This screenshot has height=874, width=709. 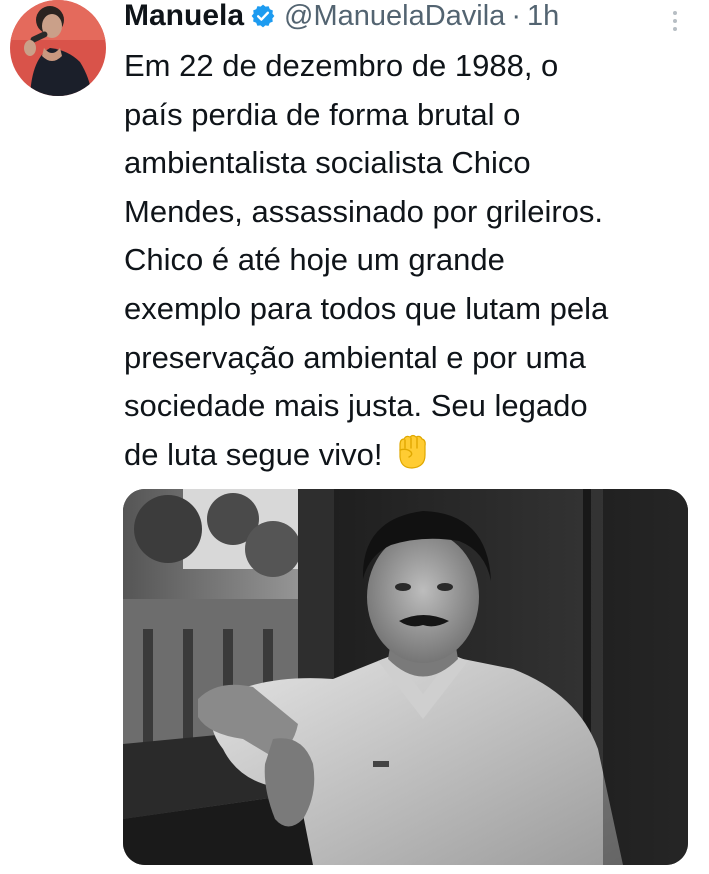 What do you see at coordinates (366, 308) in the screenshot?
I see `tweet-text-line: exemplo para todos que lutam pela` at bounding box center [366, 308].